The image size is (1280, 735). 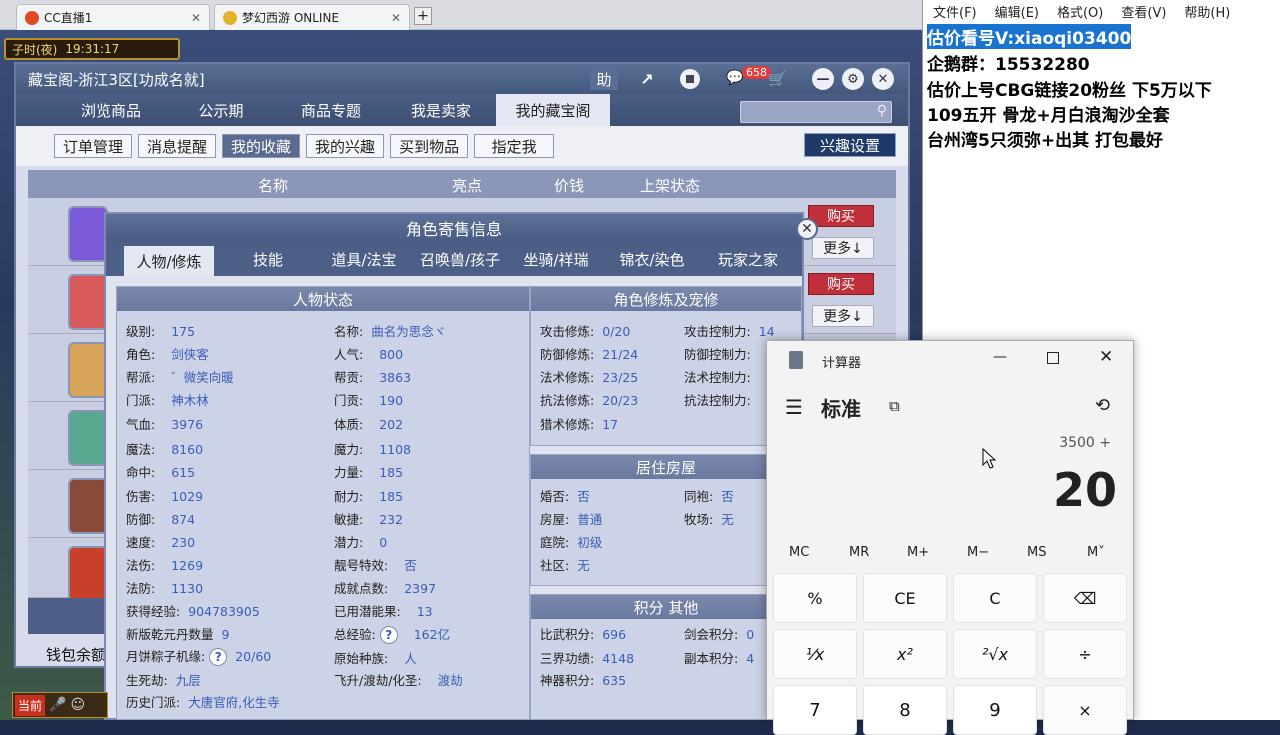 I want to click on order-management-button: 订单管理, so click(x=93, y=146).